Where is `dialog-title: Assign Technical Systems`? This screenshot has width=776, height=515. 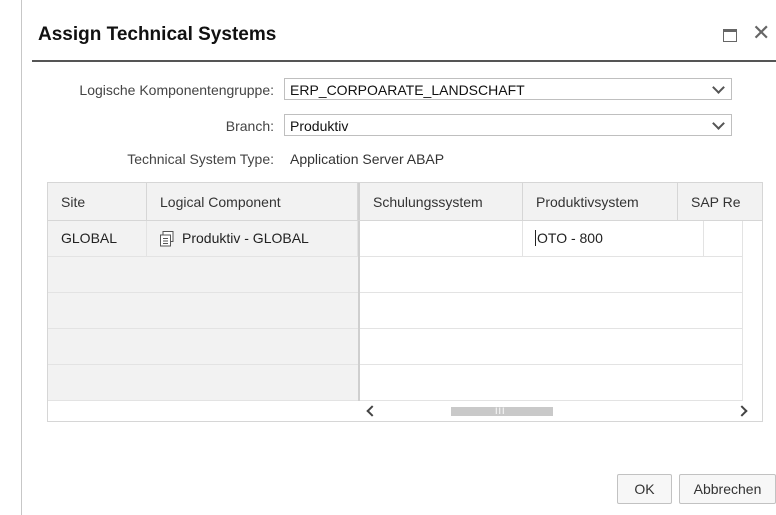 dialog-title: Assign Technical Systems is located at coordinates (157, 34).